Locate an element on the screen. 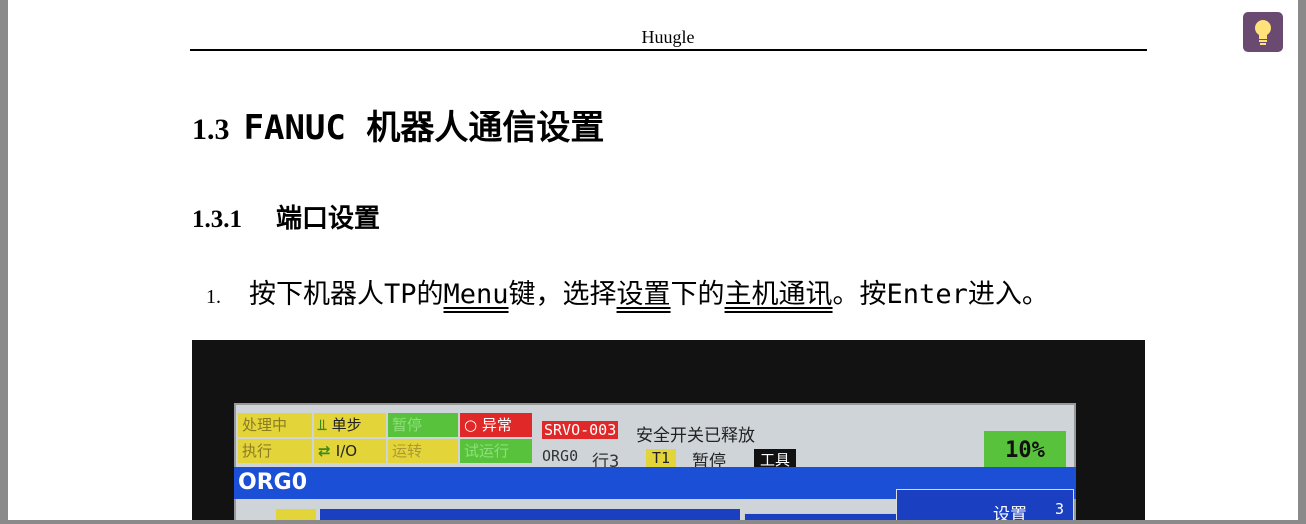 The width and height of the screenshot is (1306, 524). override-percent: 10% is located at coordinates (1025, 449).